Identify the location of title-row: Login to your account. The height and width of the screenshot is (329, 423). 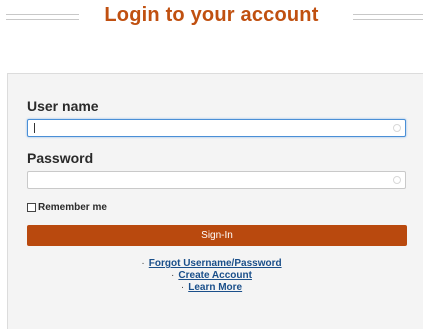
(211, 18).